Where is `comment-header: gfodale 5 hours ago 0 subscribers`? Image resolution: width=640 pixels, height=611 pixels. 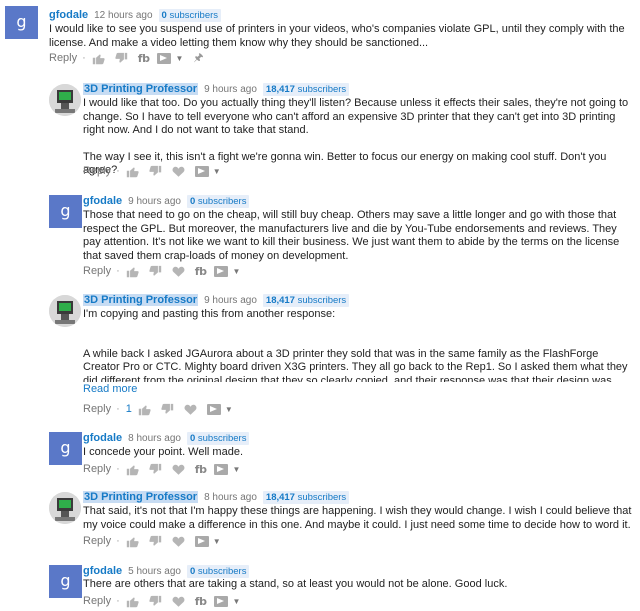 comment-header: gfodale 5 hours ago 0 subscribers is located at coordinates (166, 571).